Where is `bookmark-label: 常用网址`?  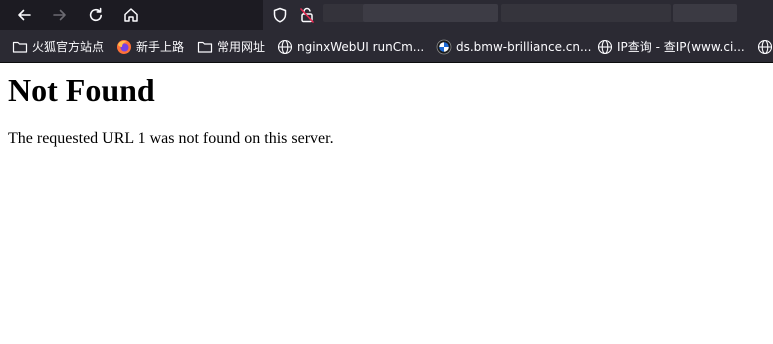
bookmark-label: 常用网址 is located at coordinates (241, 47).